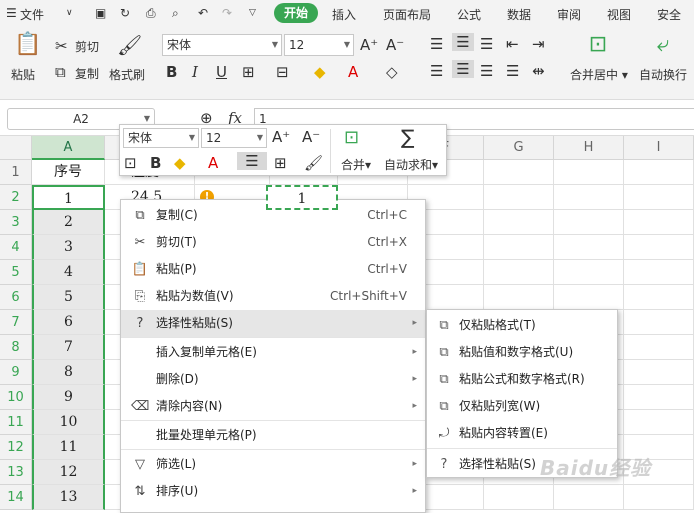 Image resolution: width=694 pixels, height=513 pixels. Describe the element at coordinates (61, 46) in the screenshot. I see `scissors-icon: ✂` at that location.